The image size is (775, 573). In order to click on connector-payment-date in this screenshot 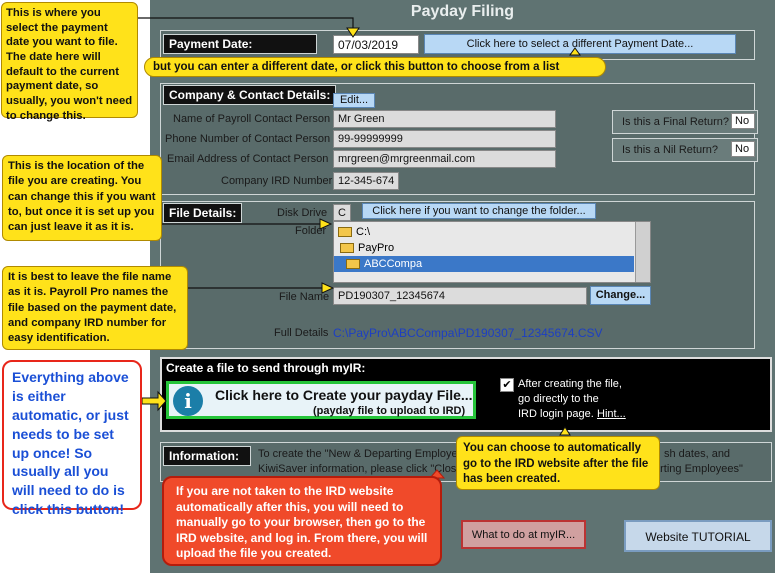, I will do `click(245, 24)`.